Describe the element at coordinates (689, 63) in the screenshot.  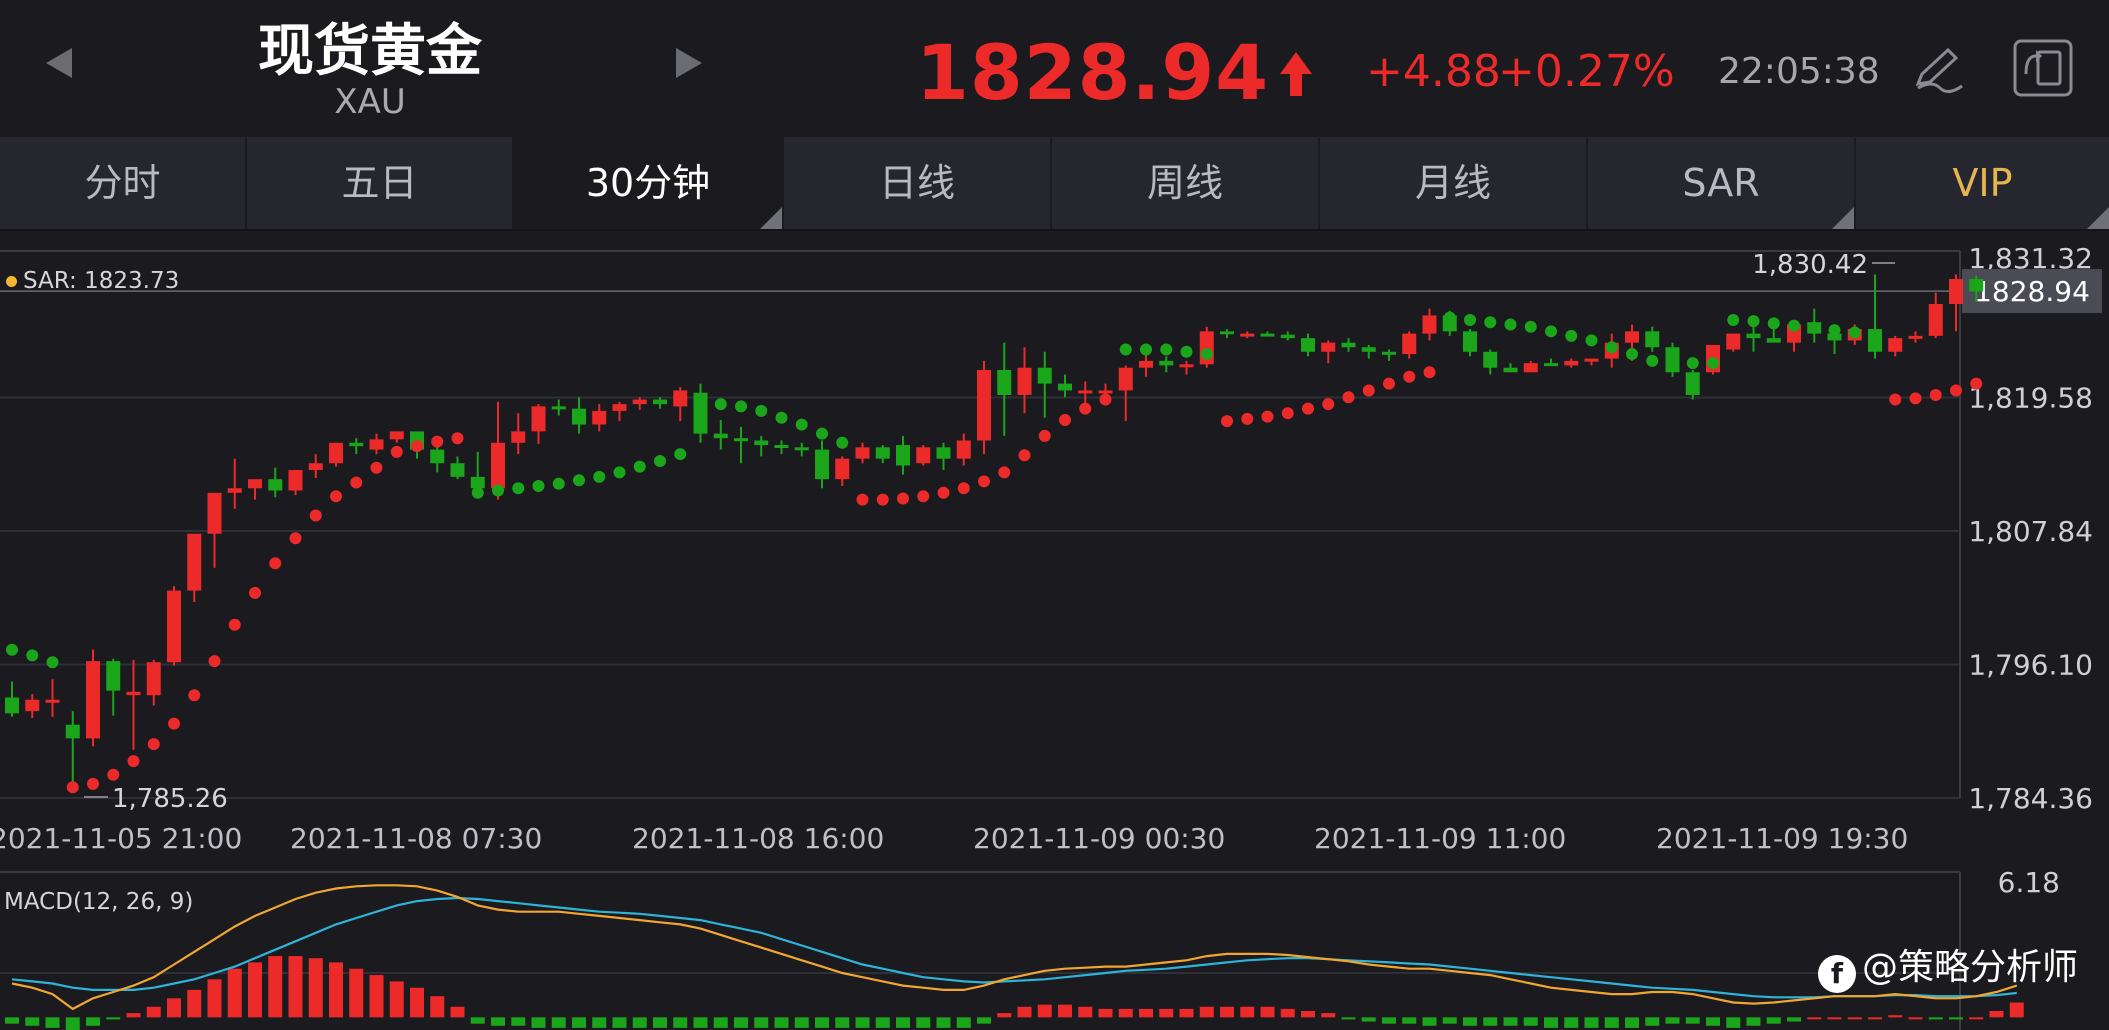
I see `triangle-right-icon` at that location.